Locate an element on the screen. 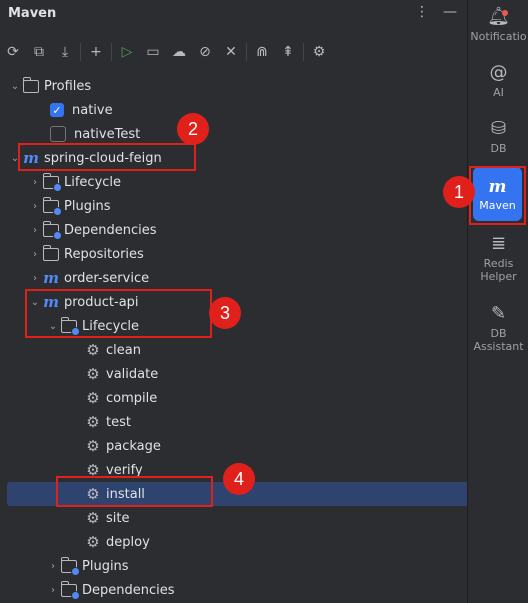 Image resolution: width=528 pixels, height=603 pixels. tree-node-plugins: › Plugins is located at coordinates (244, 206).